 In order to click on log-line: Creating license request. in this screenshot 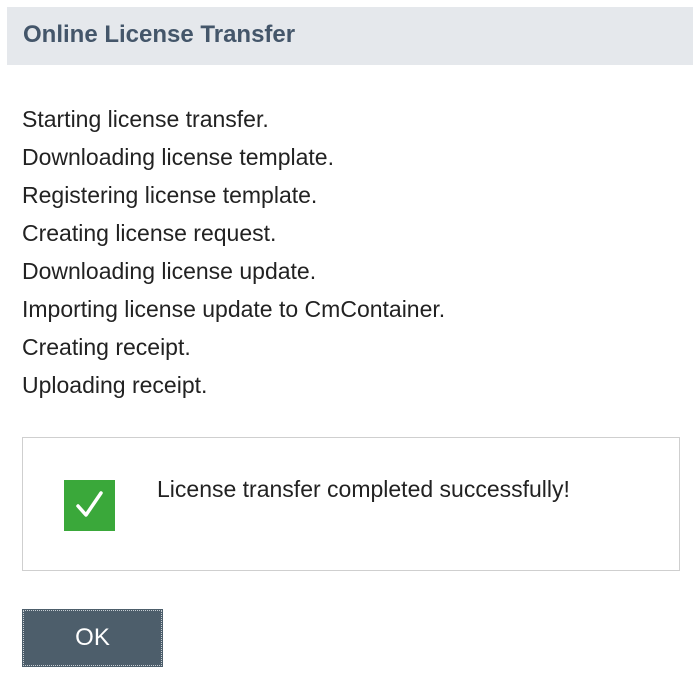, I will do `click(149, 233)`.